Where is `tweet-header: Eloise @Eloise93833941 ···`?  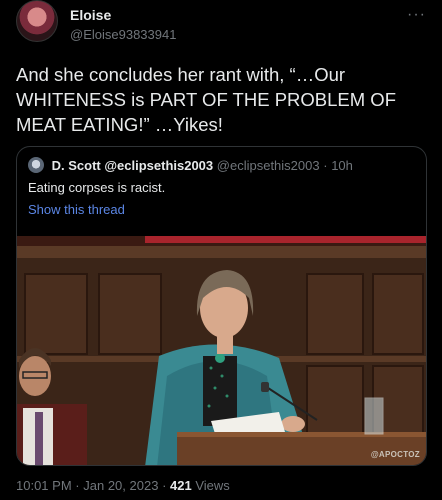
tweet-header: Eloise @Eloise93833941 ··· is located at coordinates (221, 28).